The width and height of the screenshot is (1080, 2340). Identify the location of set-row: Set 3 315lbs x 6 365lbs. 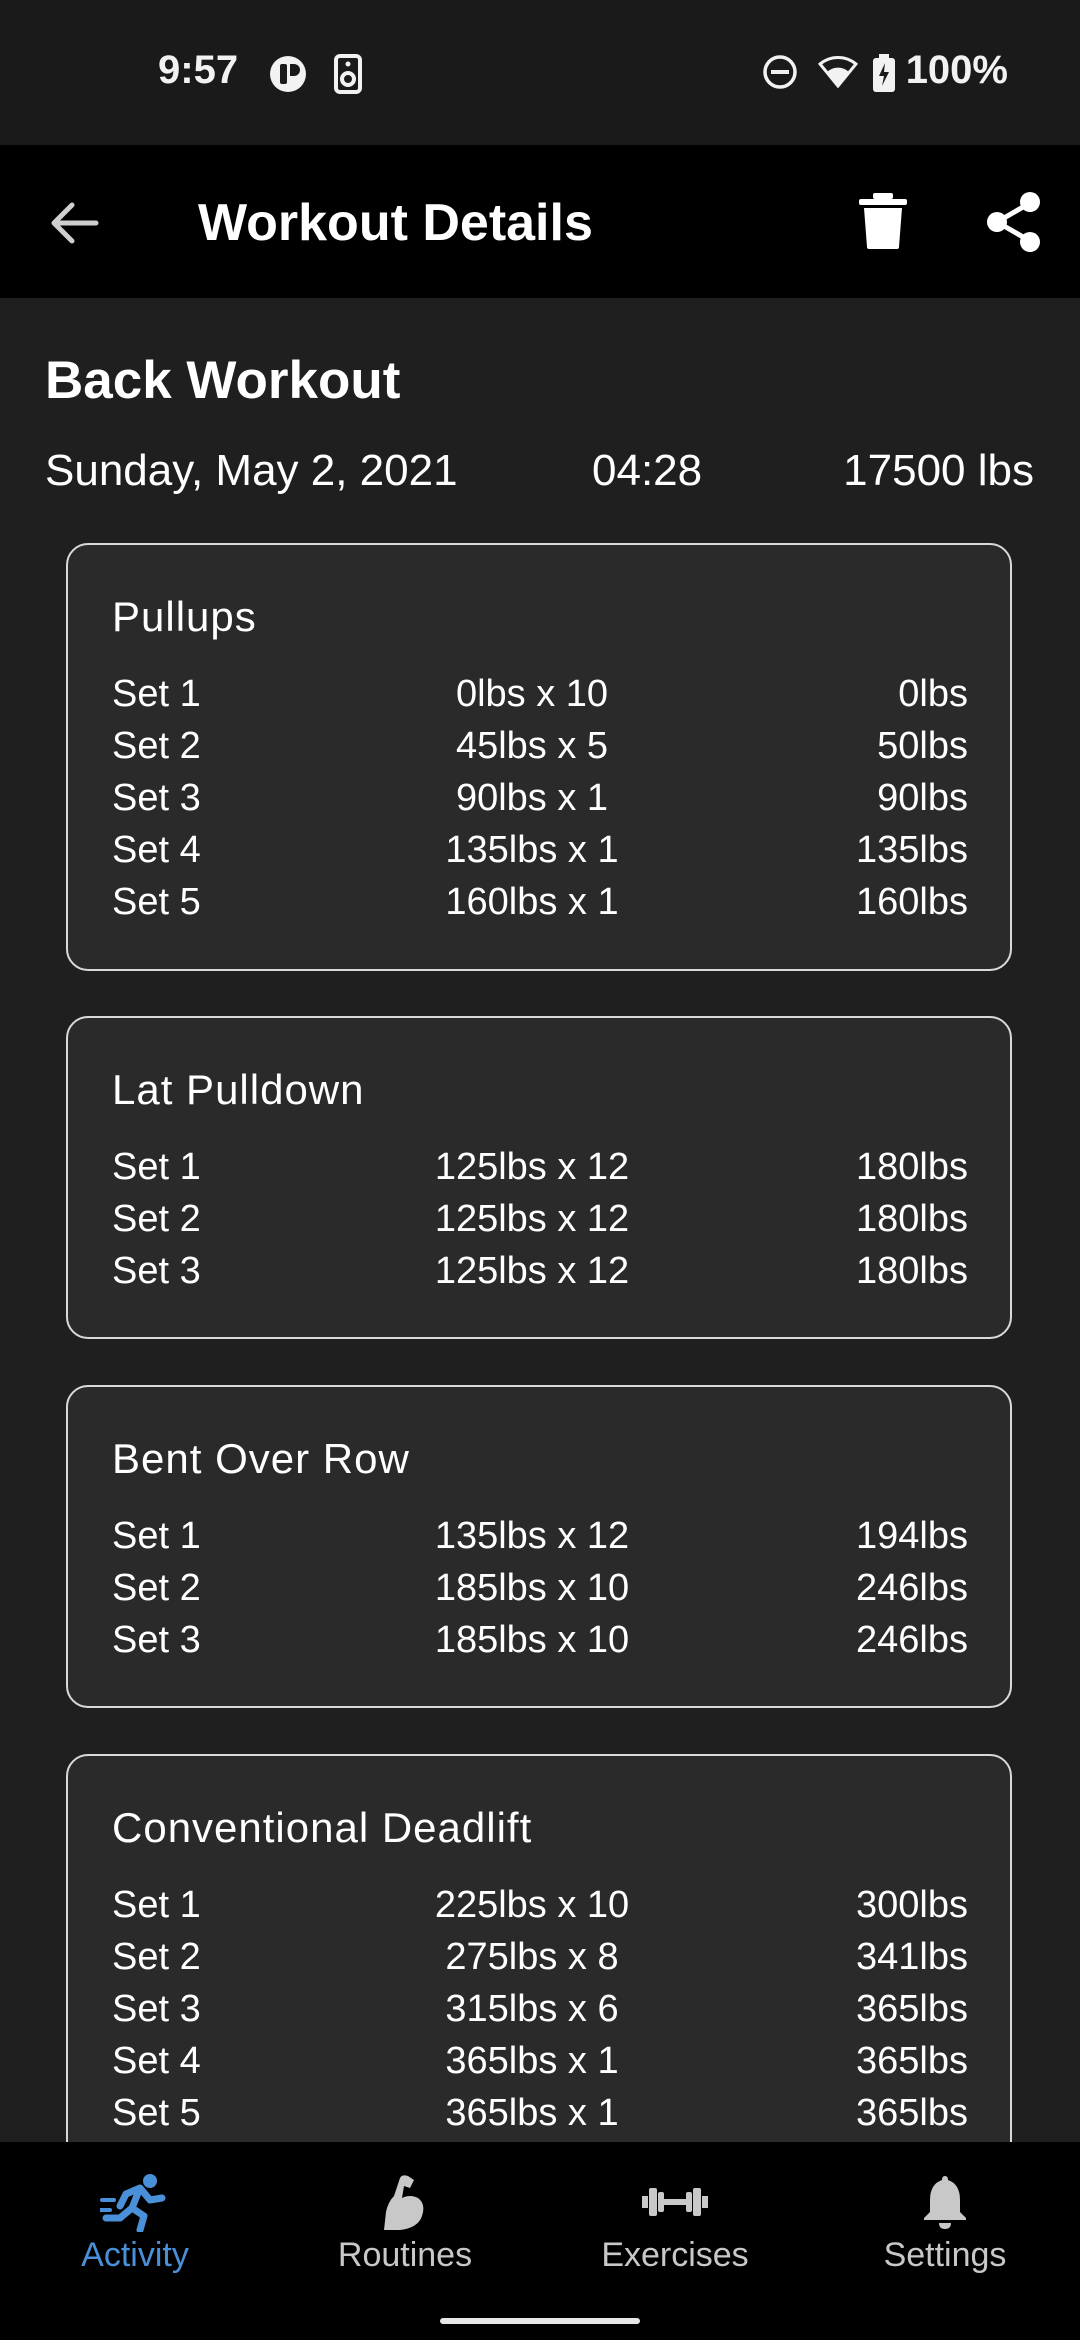
(540, 2014).